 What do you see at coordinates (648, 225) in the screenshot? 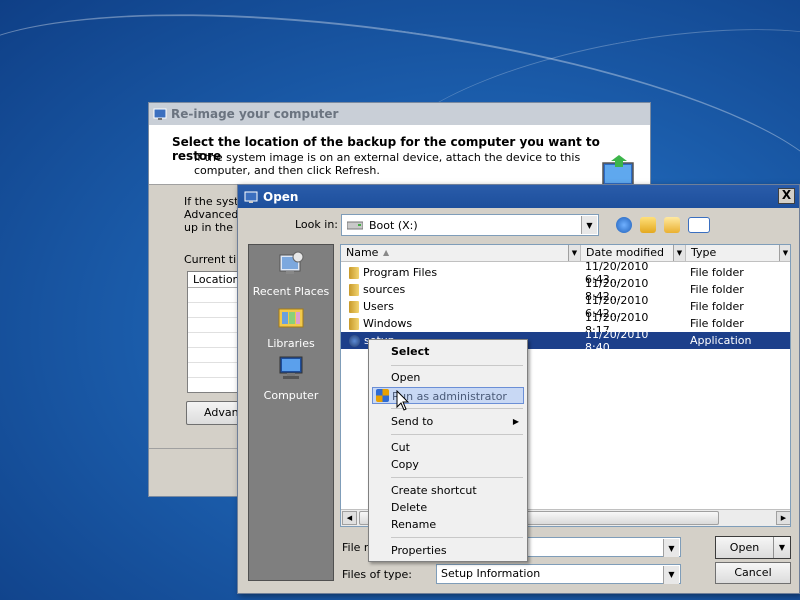
I see `up-folder-icon` at bounding box center [648, 225].